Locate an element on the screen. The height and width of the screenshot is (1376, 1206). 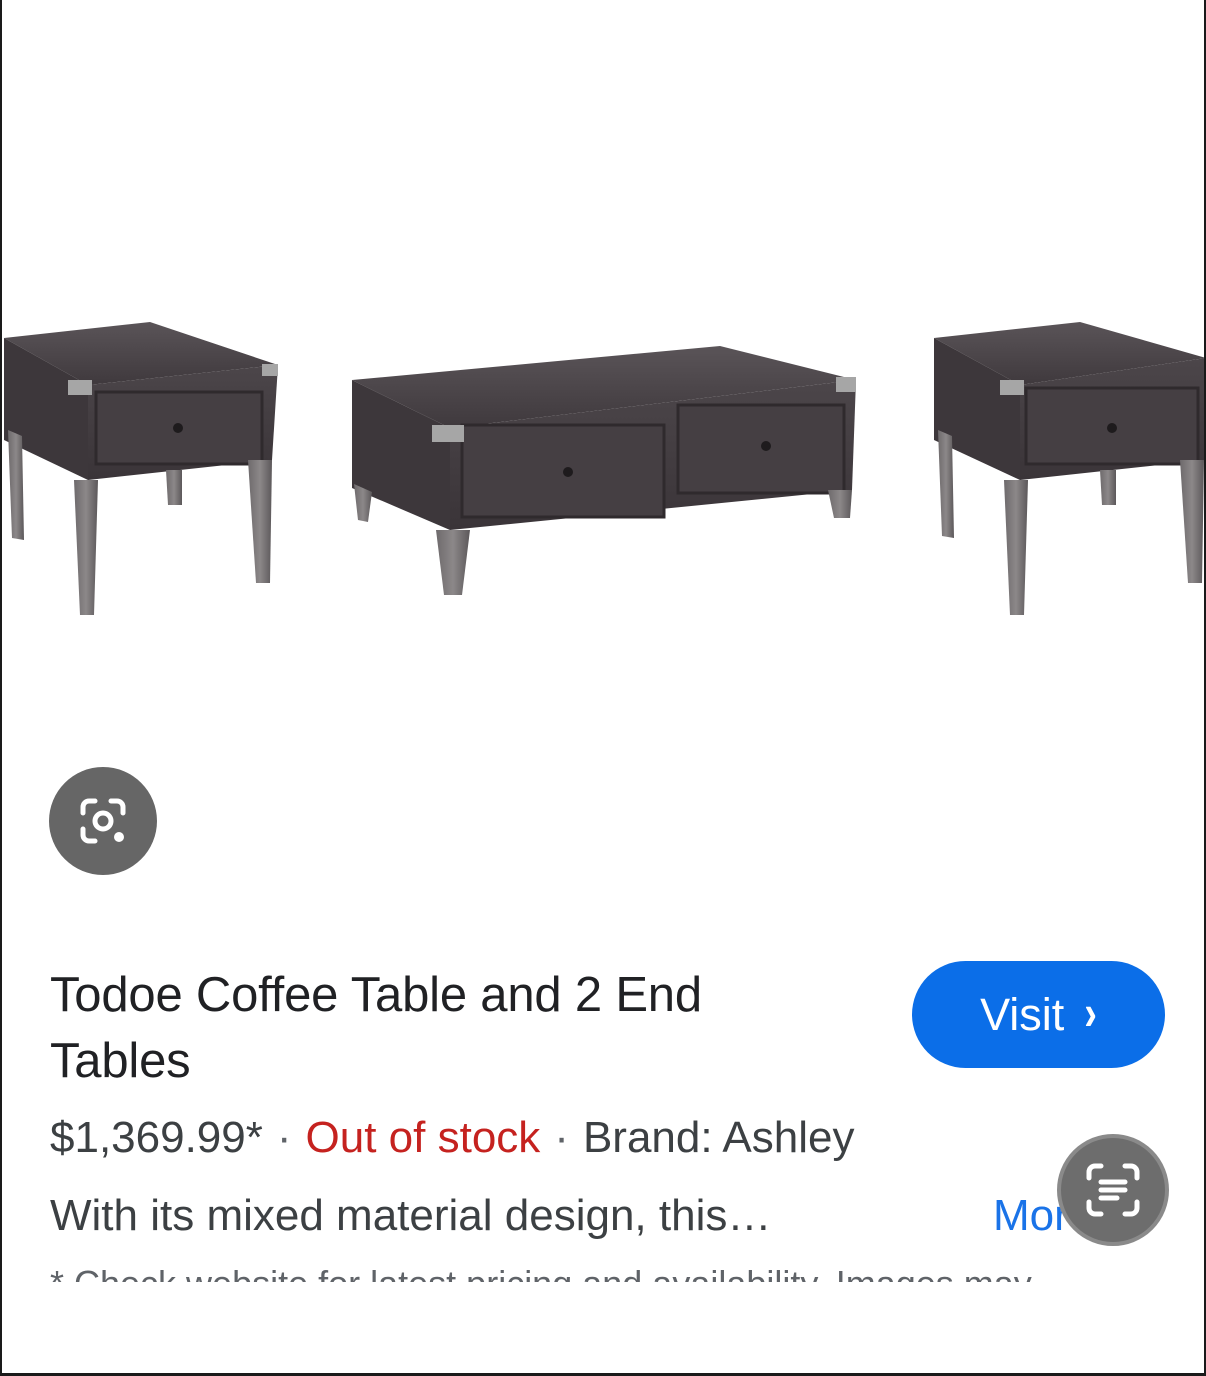
lens-button is located at coordinates (103, 821).